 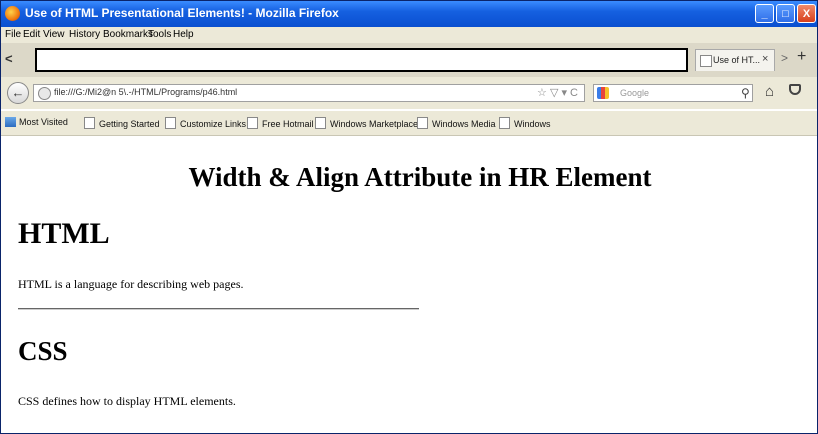 I want to click on minimize-button: _, so click(x=764, y=13).